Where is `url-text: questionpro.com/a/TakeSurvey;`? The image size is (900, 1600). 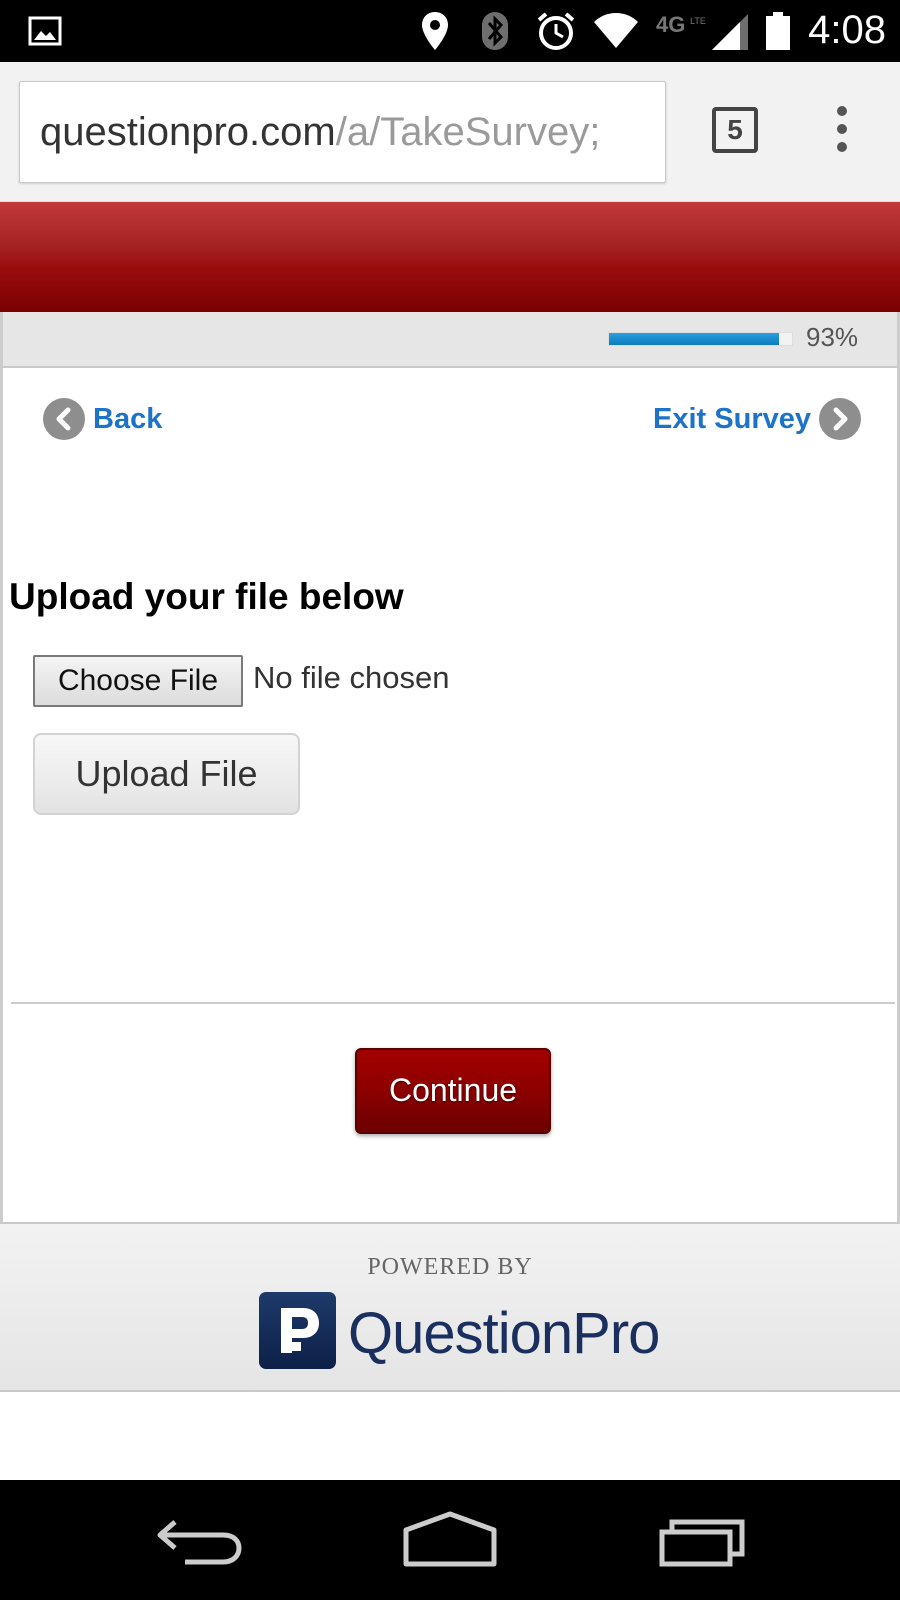
url-text: questionpro.com/a/TakeSurvey; is located at coordinates (320, 132).